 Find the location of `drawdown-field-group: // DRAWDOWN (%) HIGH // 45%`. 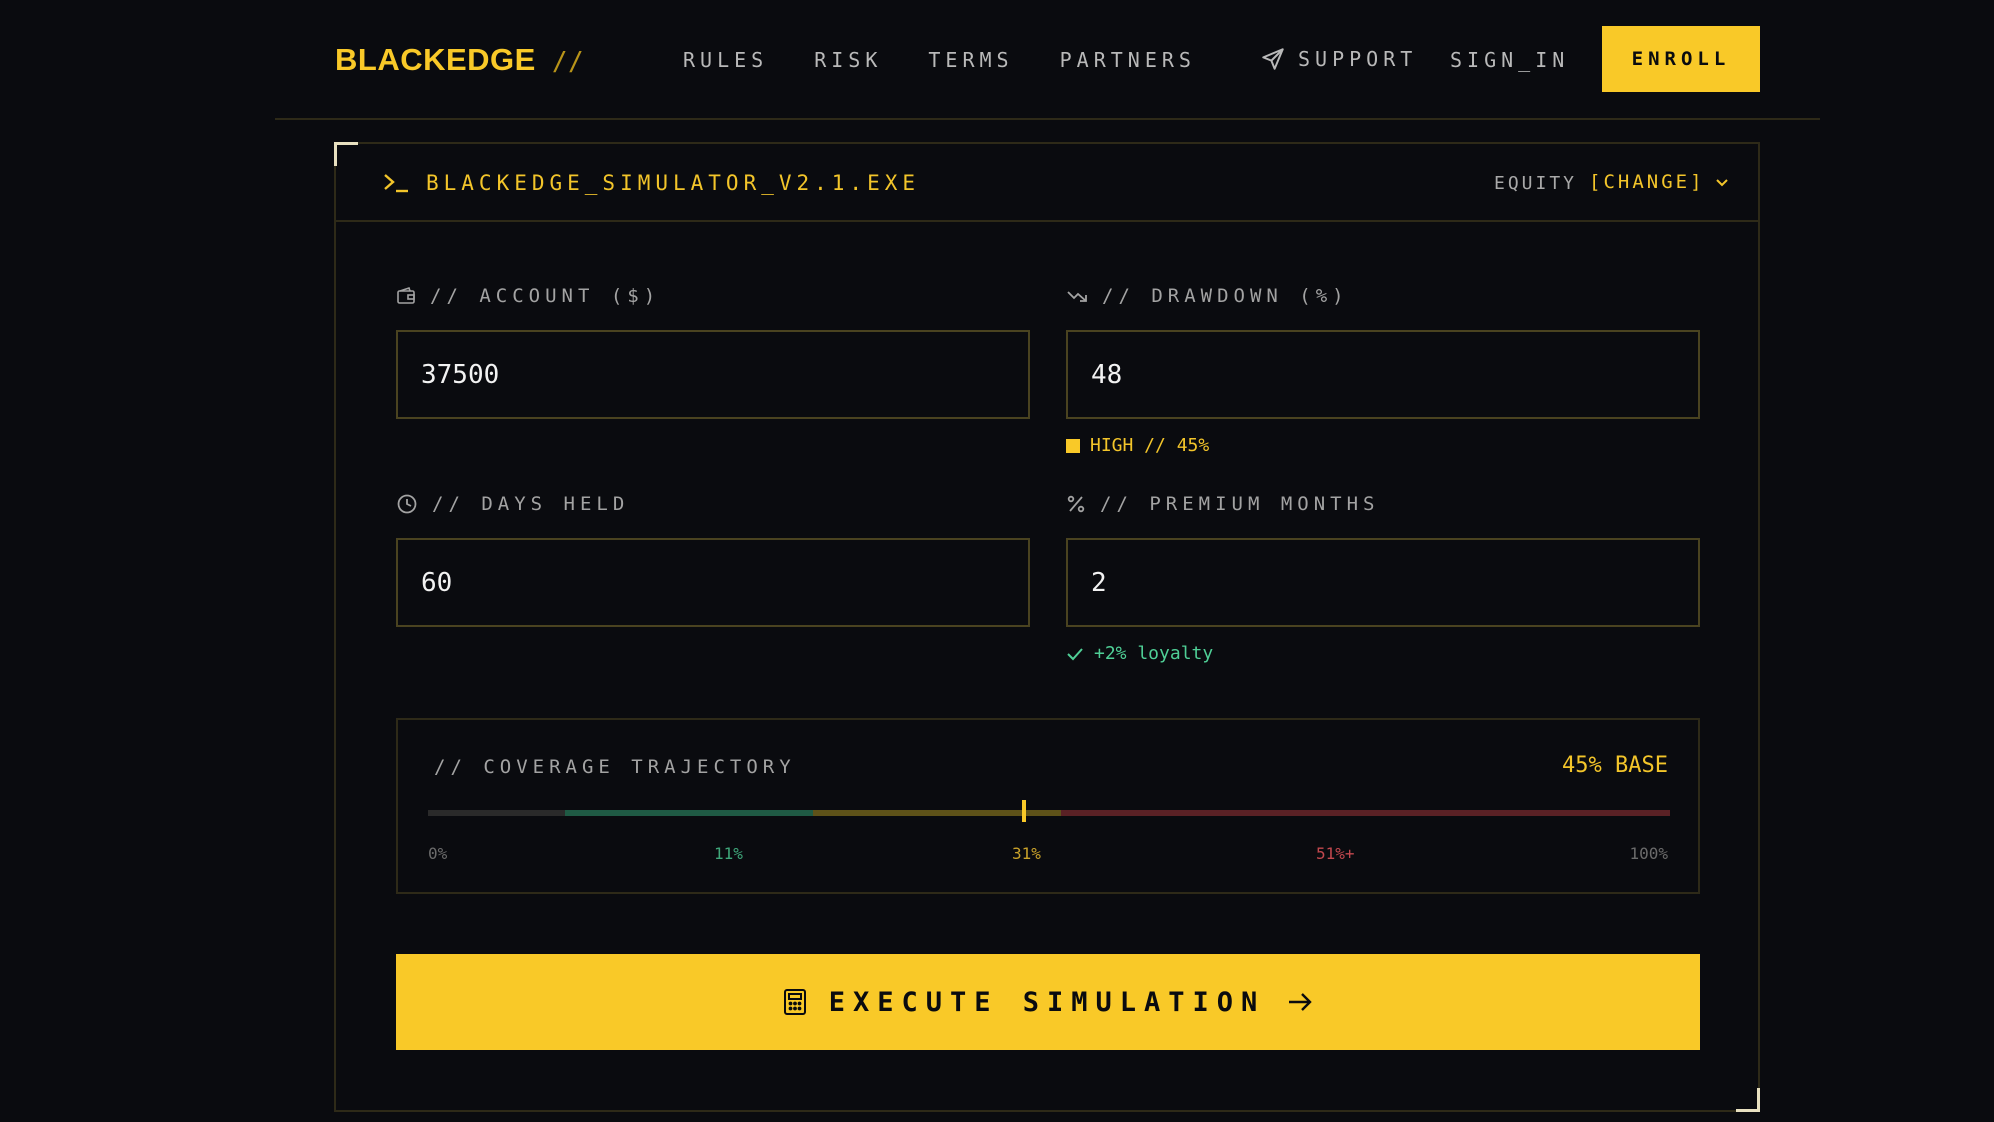

drawdown-field-group: // DRAWDOWN (%) HIGH // 45% is located at coordinates (1383, 370).